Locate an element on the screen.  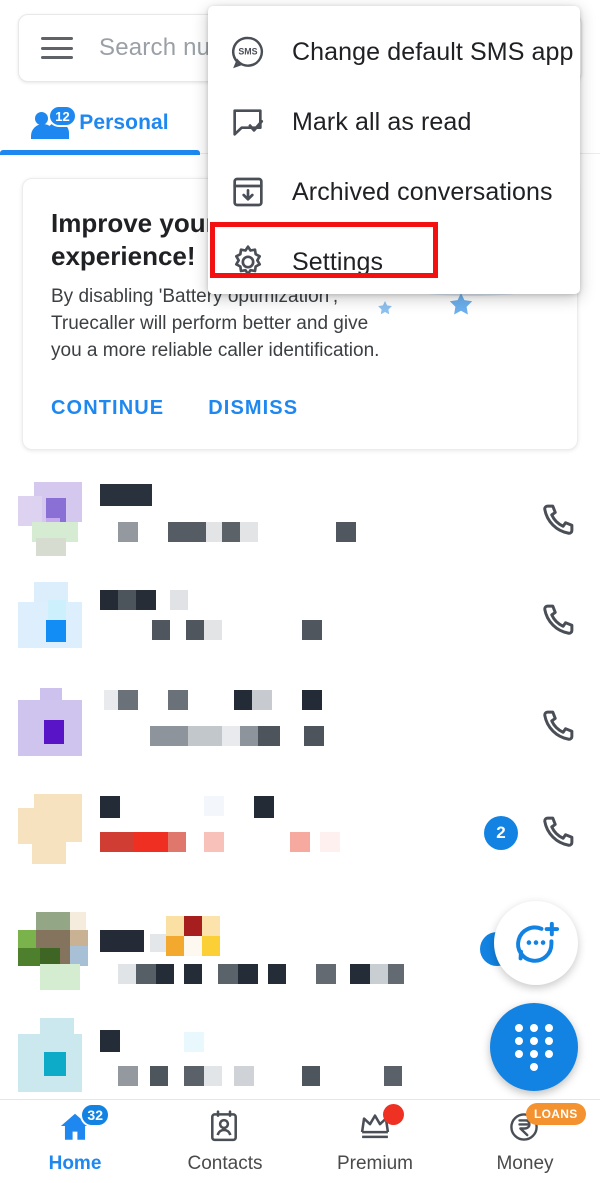
gear-icon is located at coordinates (248, 262).